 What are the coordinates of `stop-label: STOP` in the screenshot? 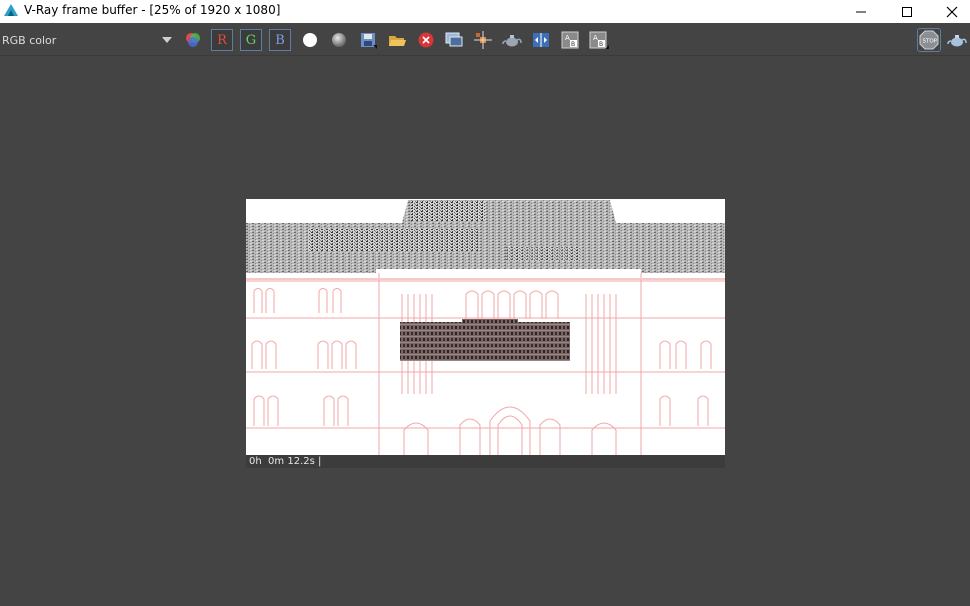 It's located at (930, 42).